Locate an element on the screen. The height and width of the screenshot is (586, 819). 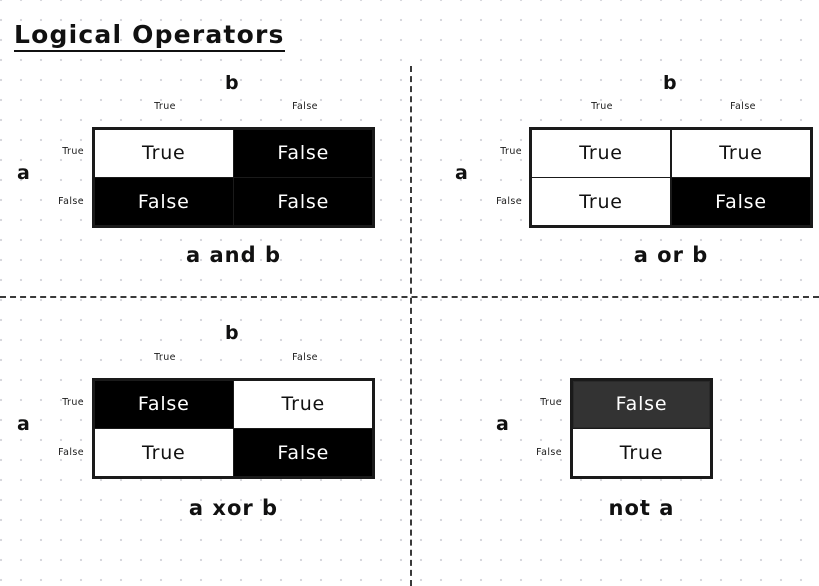
quadrant-divider-horizontal is located at coordinates (409, 297).